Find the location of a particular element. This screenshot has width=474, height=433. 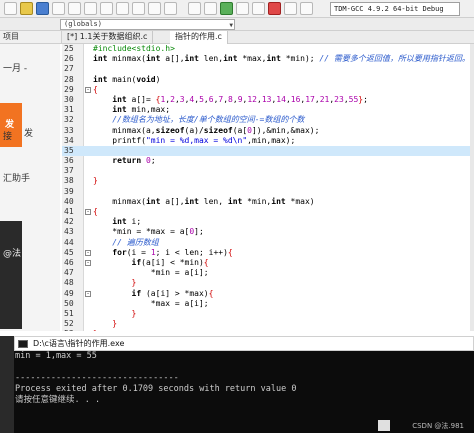

code-line: 46 - if(a[i] < *min){ is located at coordinates (268, 263).